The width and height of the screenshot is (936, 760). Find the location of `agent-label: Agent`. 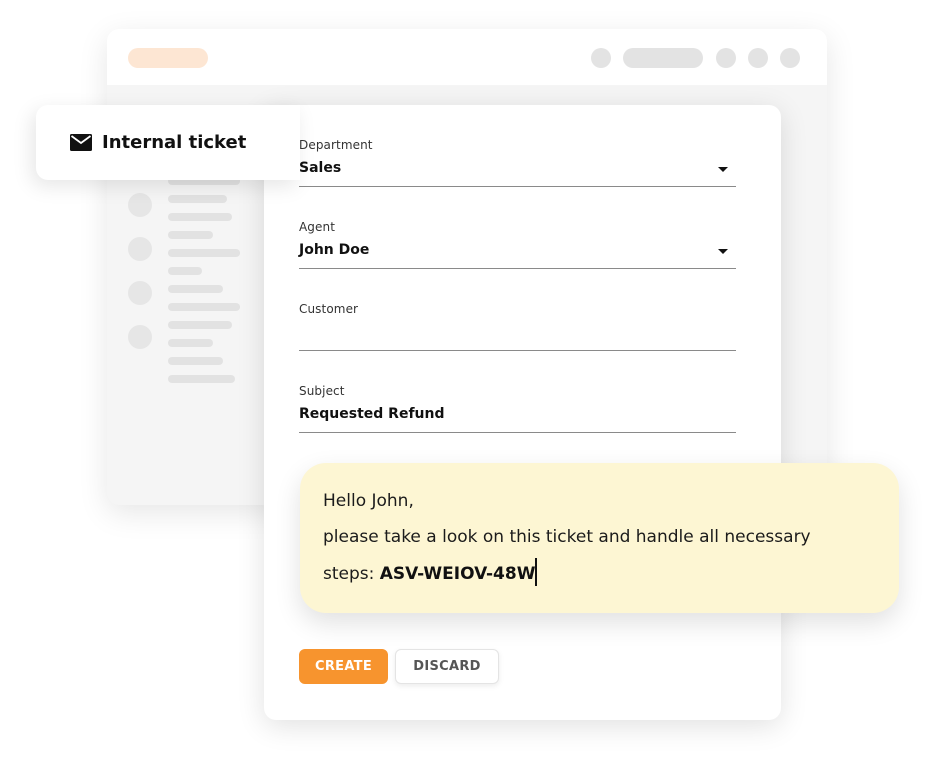

agent-label: Agent is located at coordinates (317, 227).